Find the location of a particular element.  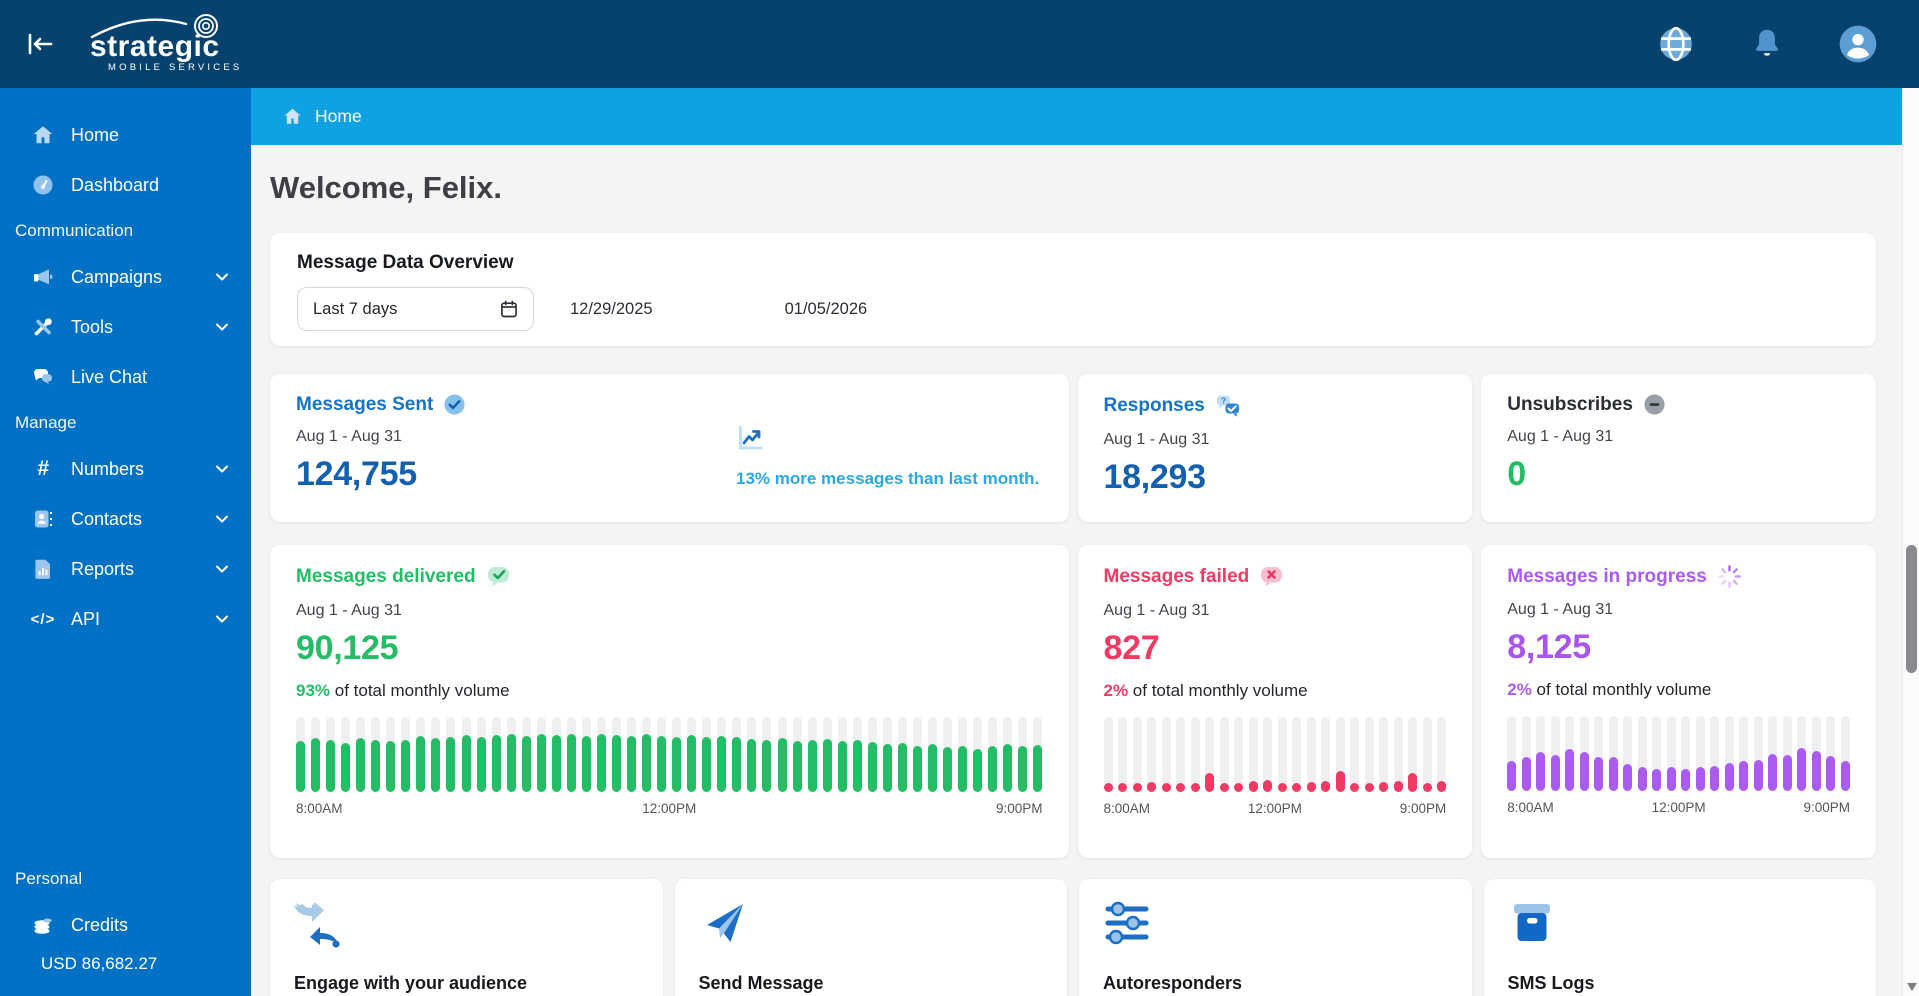

delivered-percent: 93% is located at coordinates (313, 690).